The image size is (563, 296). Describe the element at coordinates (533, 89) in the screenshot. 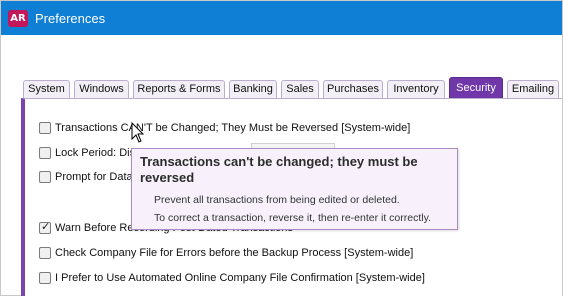

I see `tab-emailing: Emailing` at that location.